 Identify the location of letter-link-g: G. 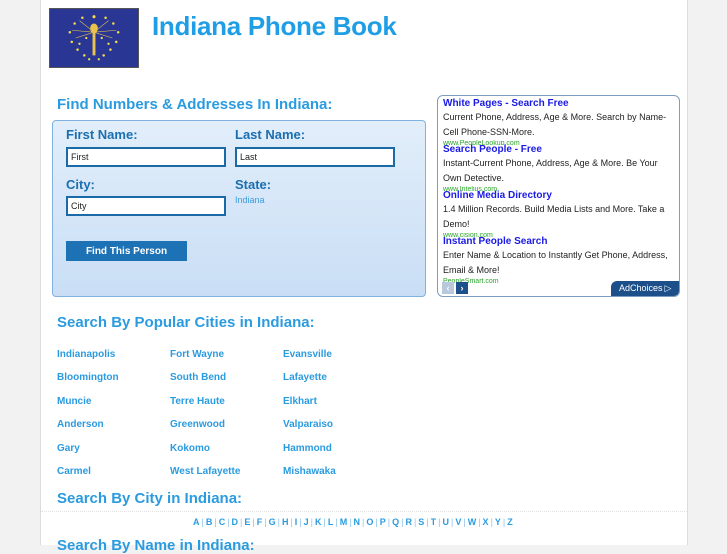
(272, 522).